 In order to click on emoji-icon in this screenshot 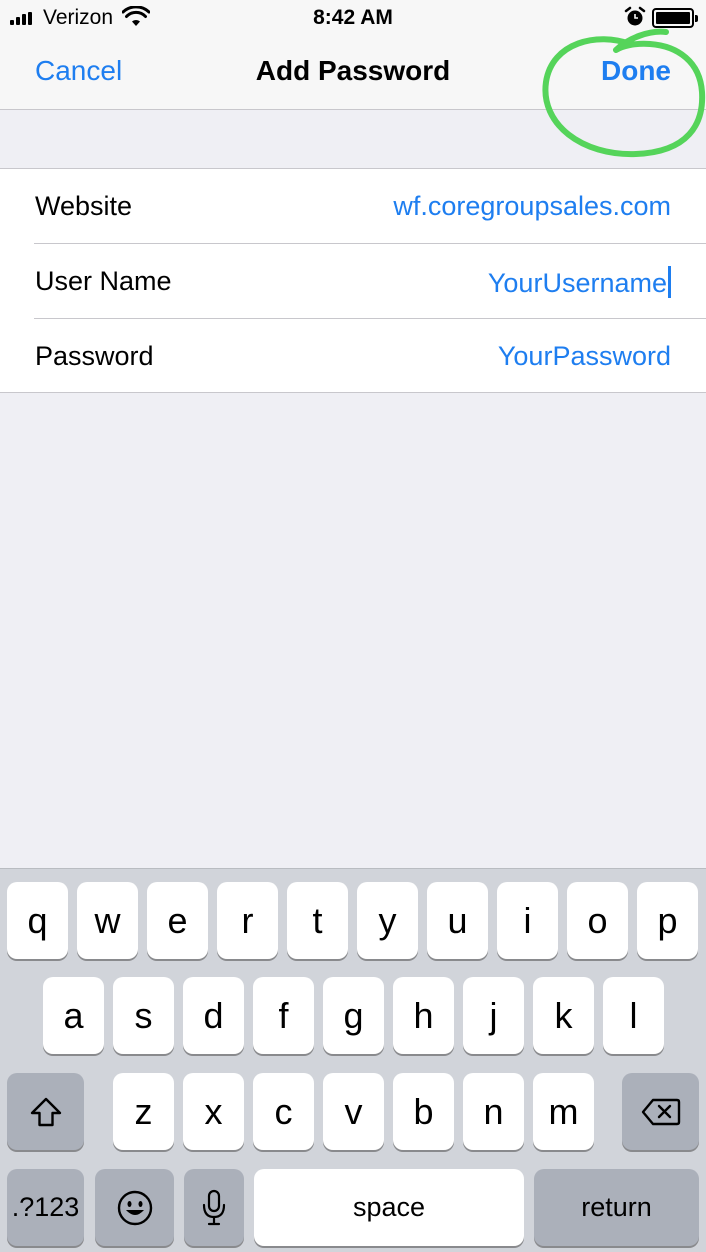, I will do `click(134, 1207)`.